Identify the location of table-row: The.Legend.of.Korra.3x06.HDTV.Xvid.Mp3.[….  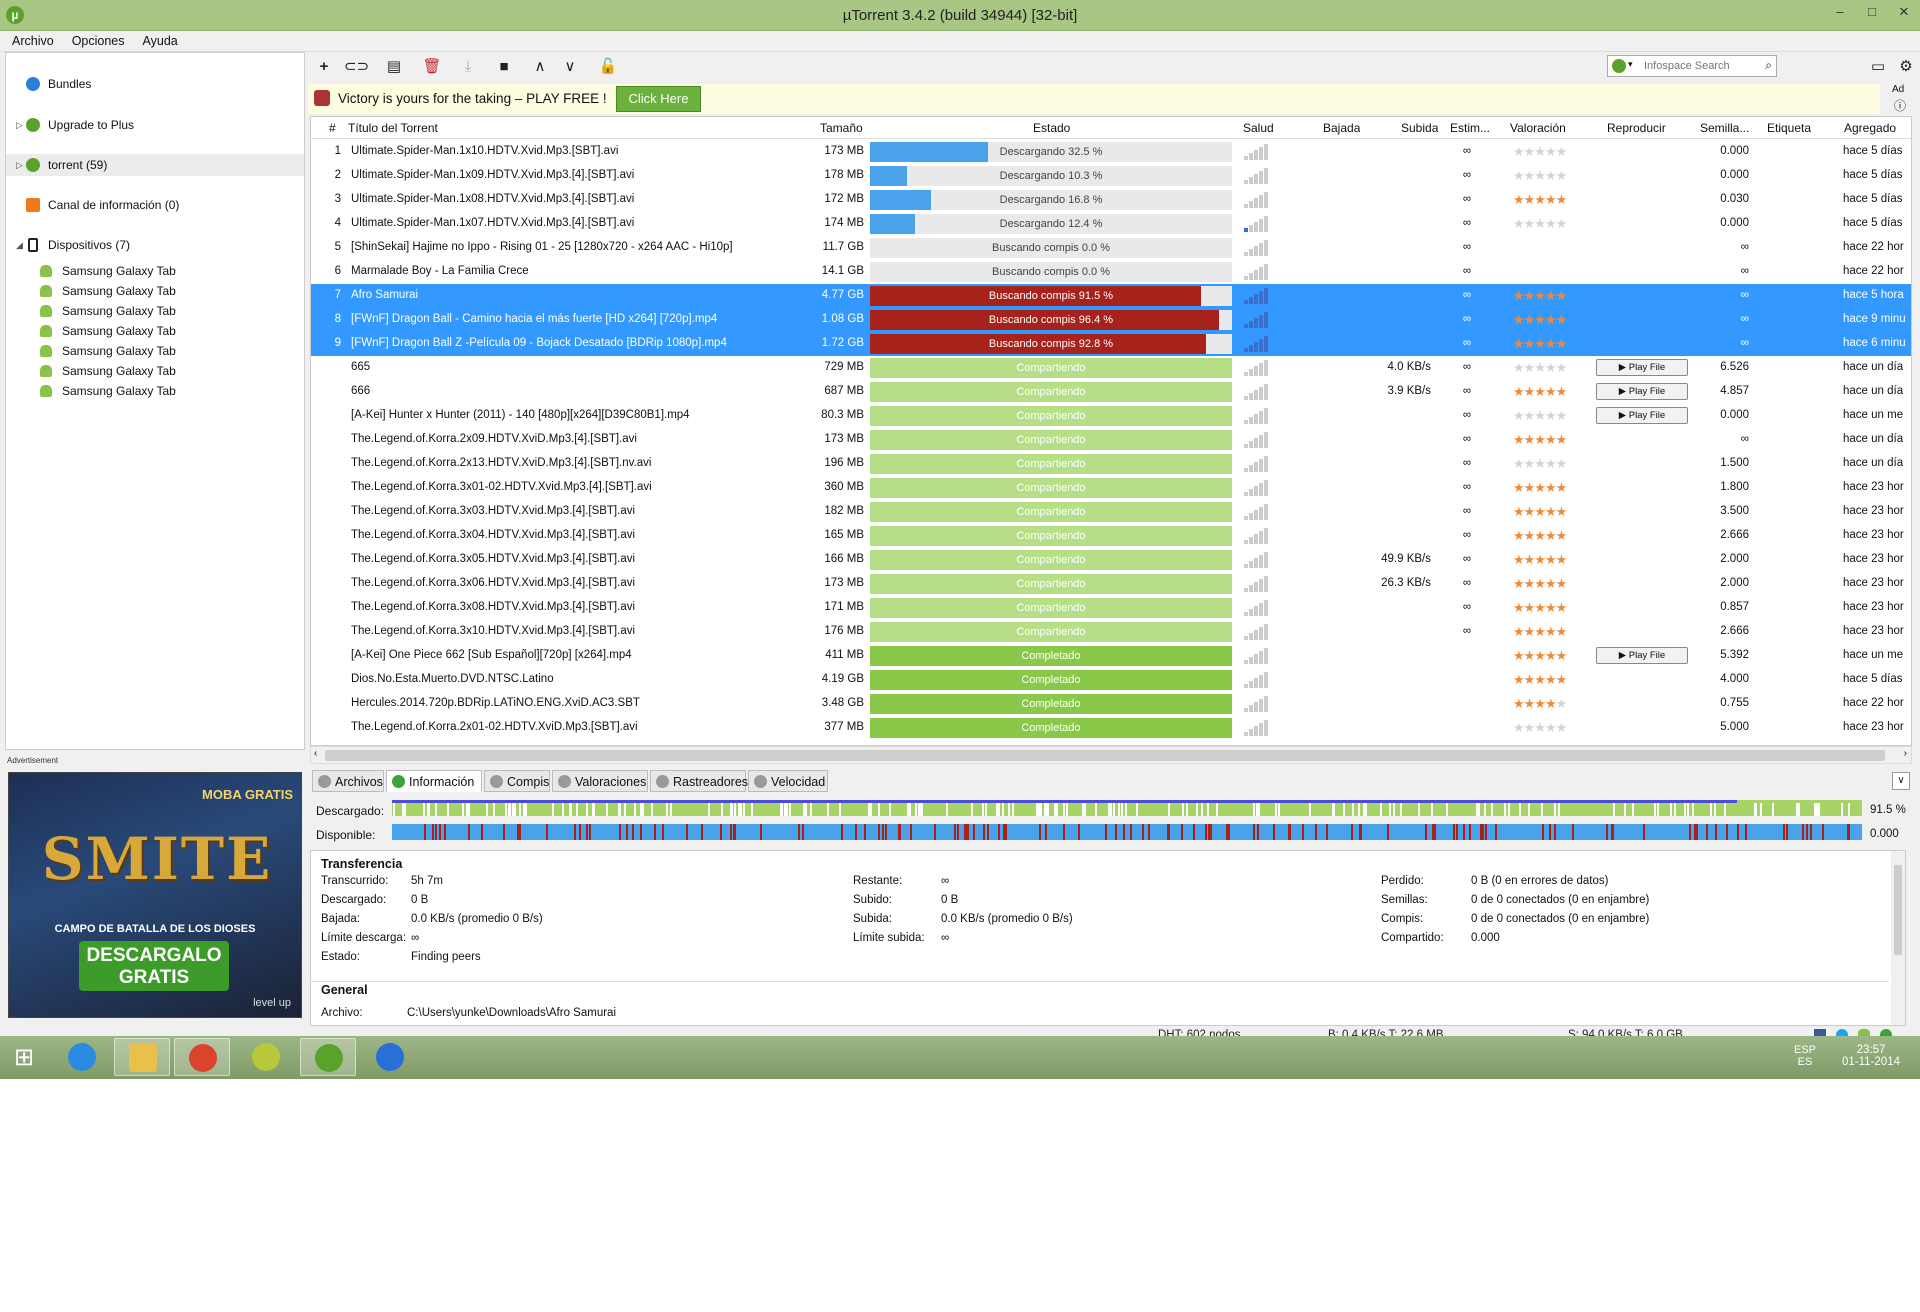
(1111, 584).